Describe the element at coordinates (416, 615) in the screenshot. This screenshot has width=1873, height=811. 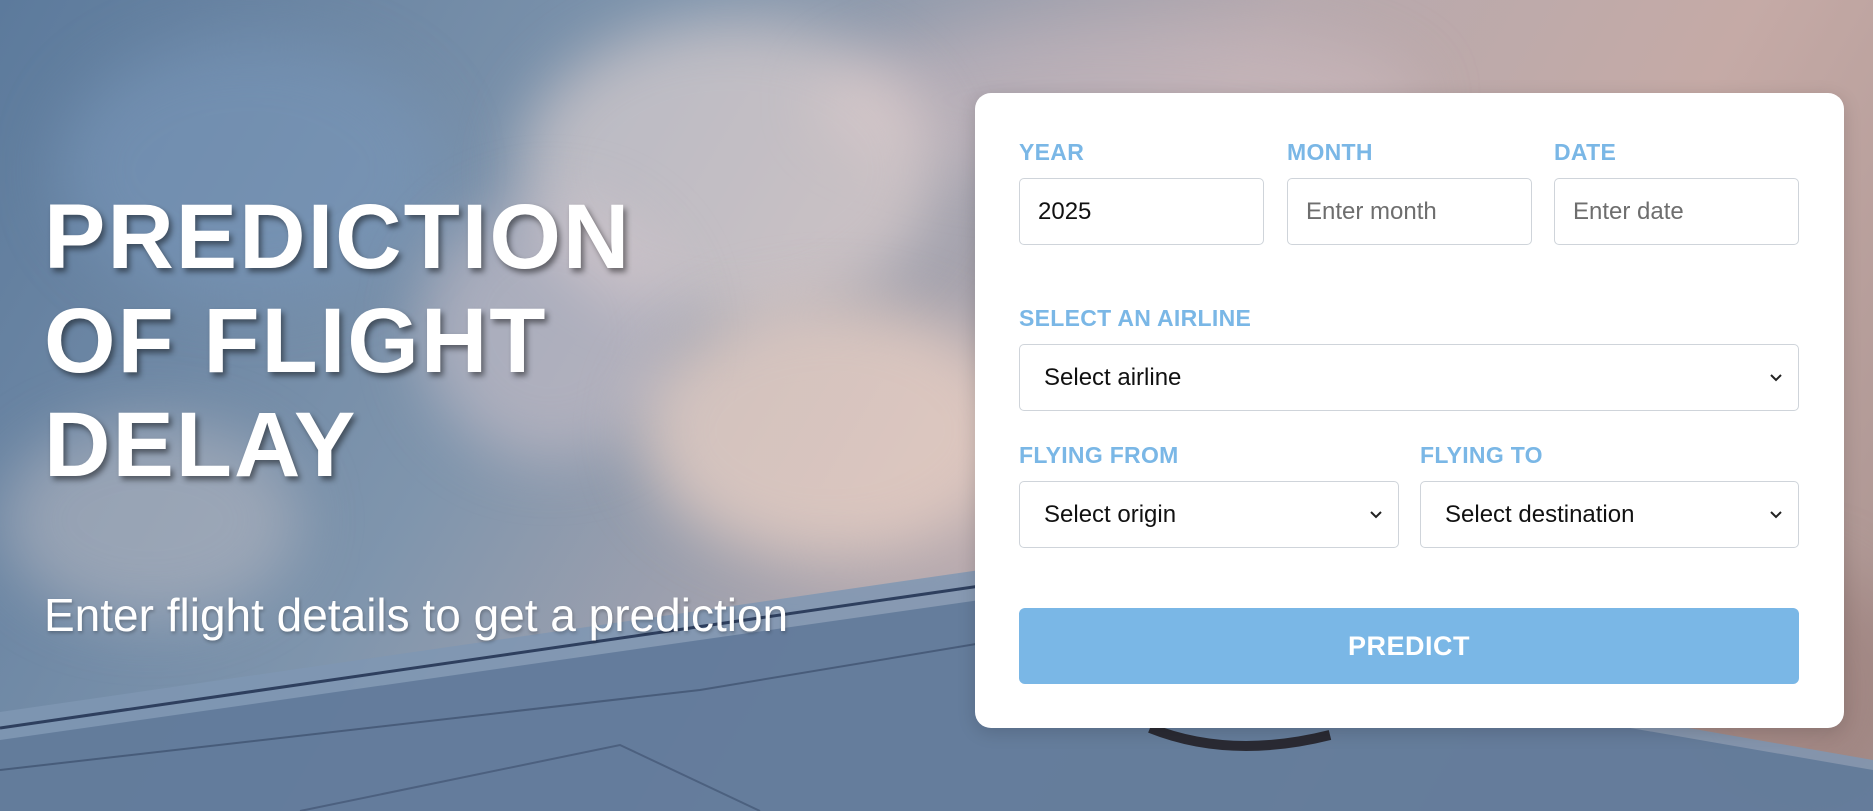
I see `hero-subtitle: Enter flight details to get a prediction` at that location.